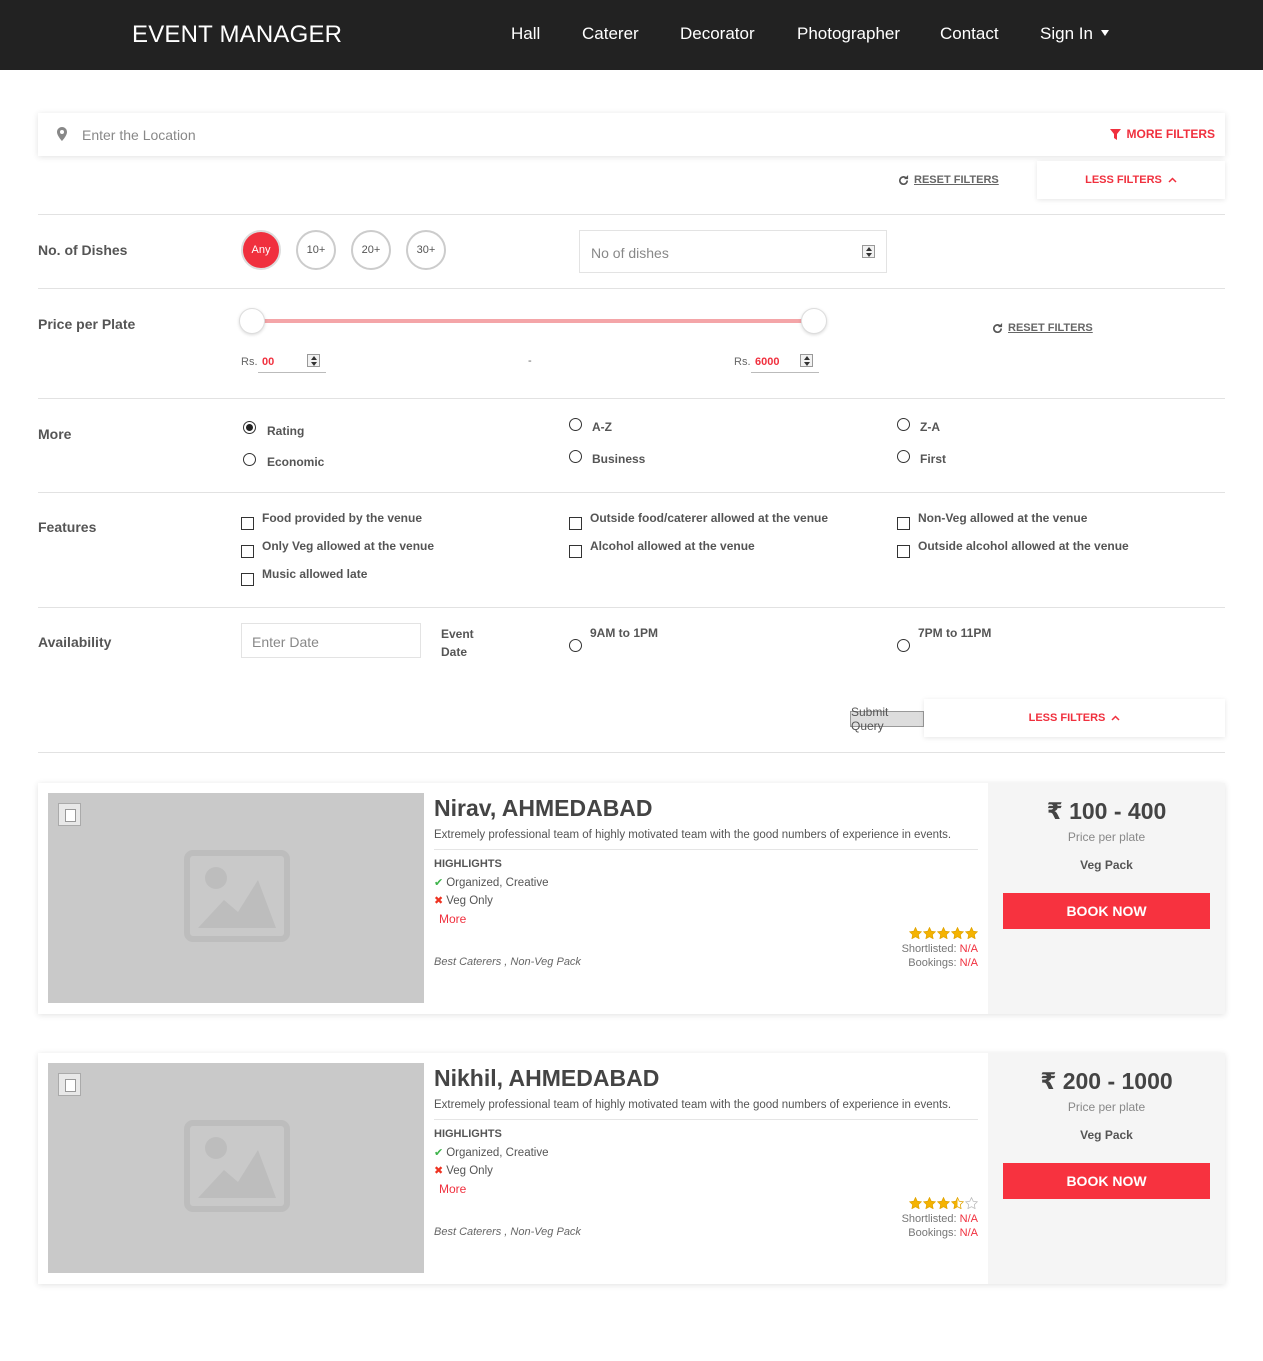  What do you see at coordinates (968, 1233) in the screenshot?
I see `bookings-value: N/A` at bounding box center [968, 1233].